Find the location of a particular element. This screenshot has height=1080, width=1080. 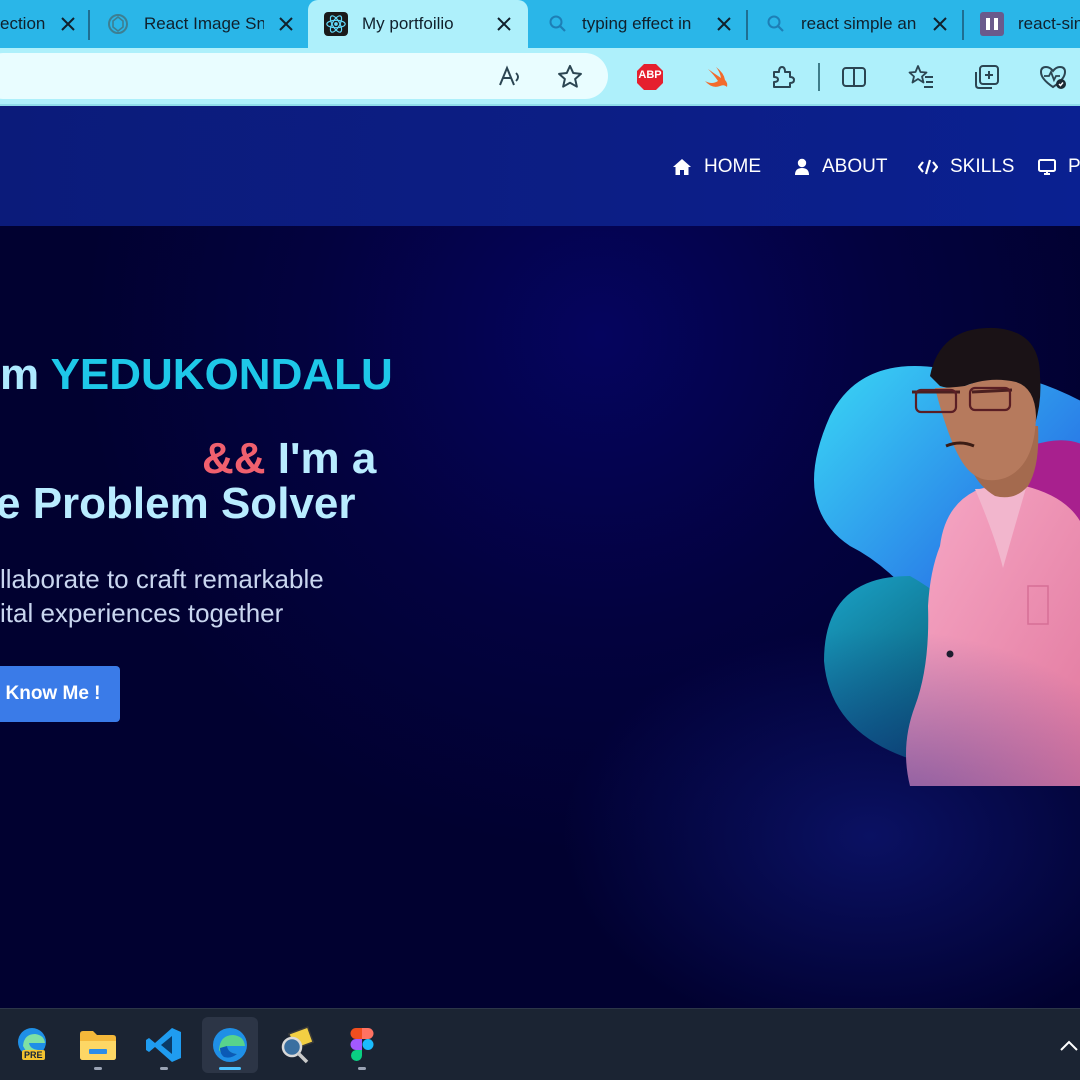

nav-label: ABOUT is located at coordinates (855, 166).